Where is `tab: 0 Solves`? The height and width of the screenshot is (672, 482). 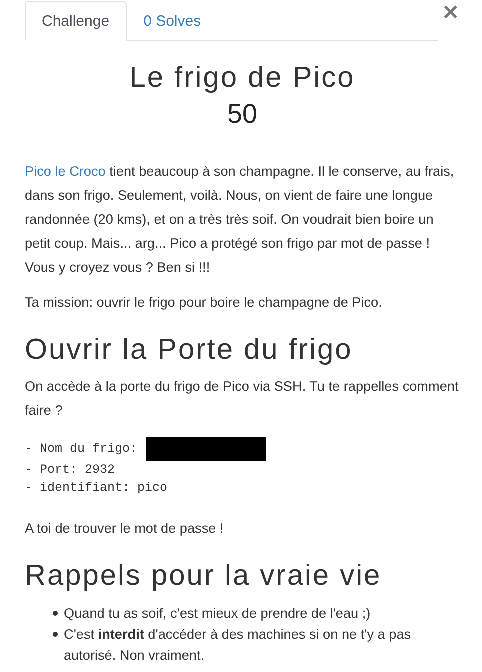
tab: 0 Solves is located at coordinates (172, 21).